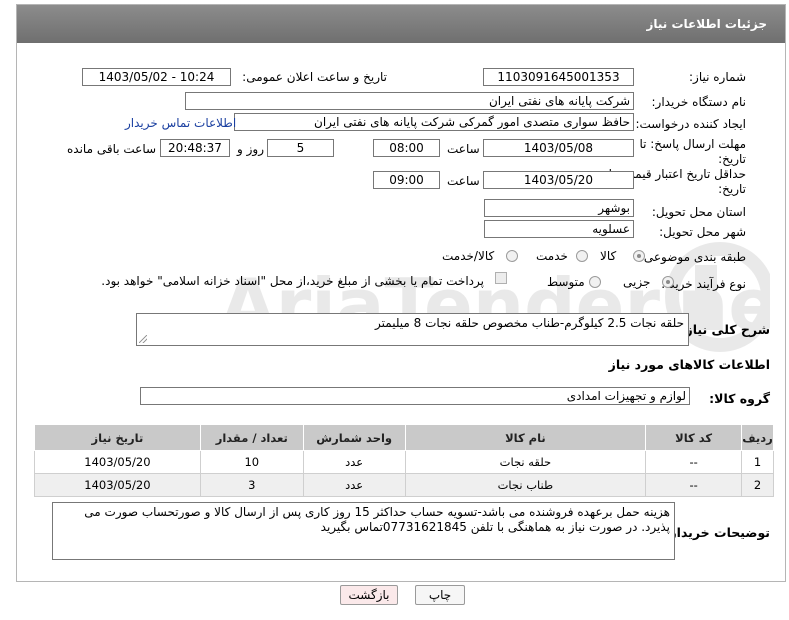 The width and height of the screenshot is (789, 620). What do you see at coordinates (525, 437) in the screenshot?
I see `col-header-item-name: نام کالا` at bounding box center [525, 437].